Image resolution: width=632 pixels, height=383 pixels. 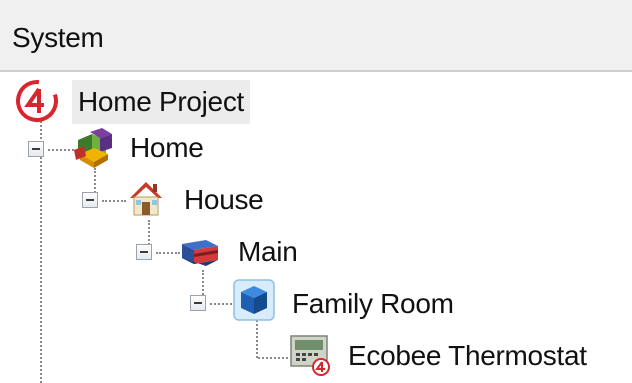 What do you see at coordinates (36, 149) in the screenshot?
I see `collapse-toggle-home` at bounding box center [36, 149].